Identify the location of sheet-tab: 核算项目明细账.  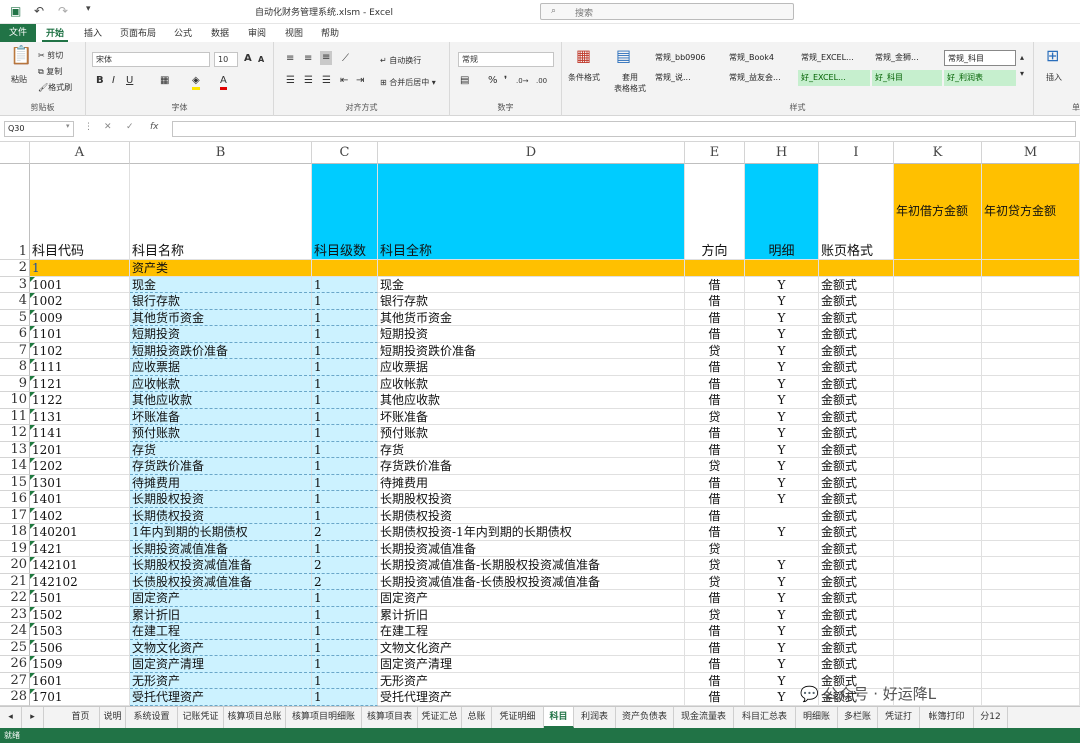
(324, 717).